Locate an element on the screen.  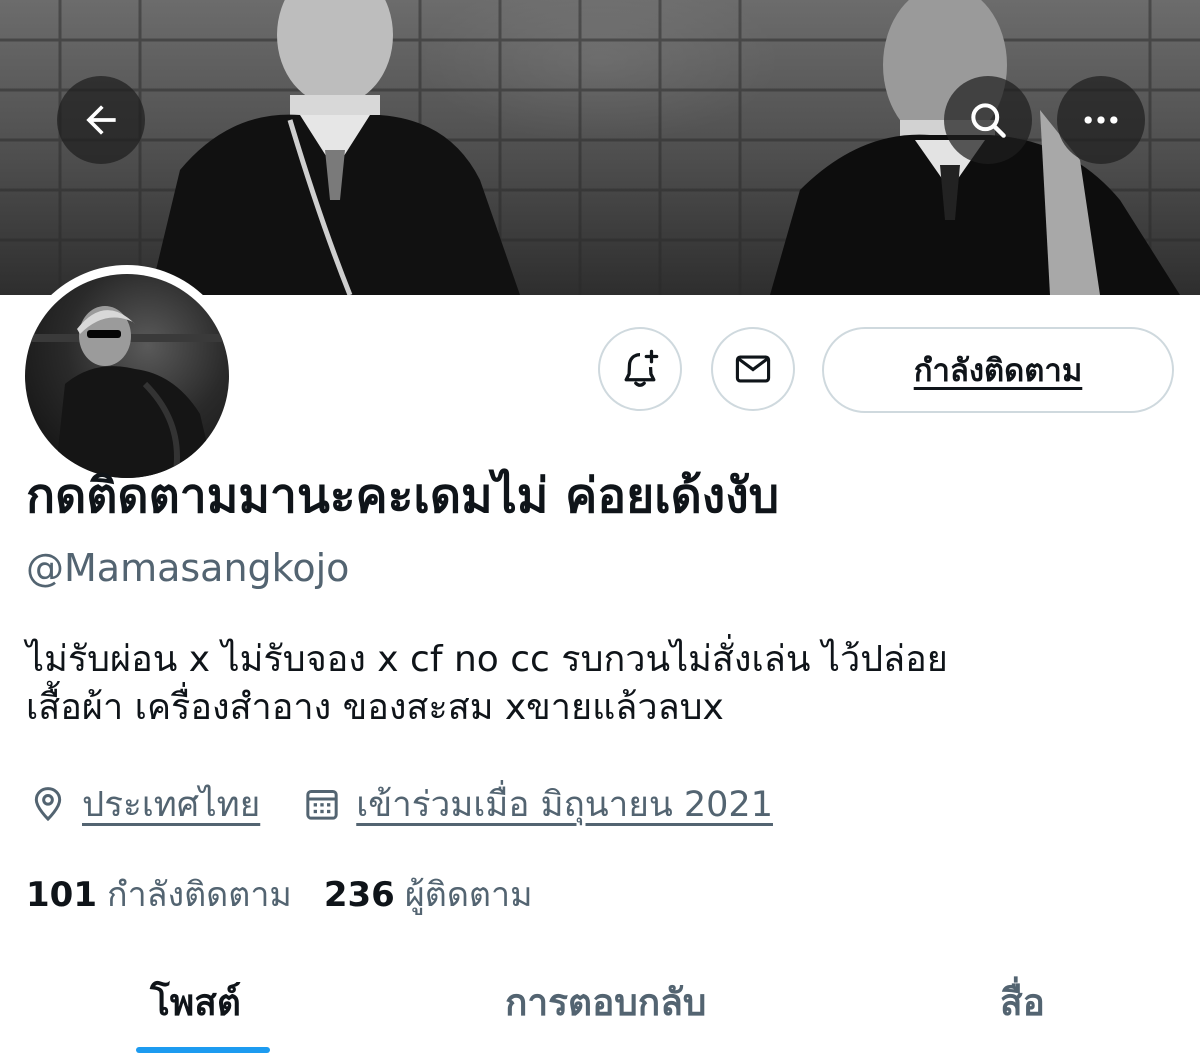
avatar is located at coordinates (127, 376).